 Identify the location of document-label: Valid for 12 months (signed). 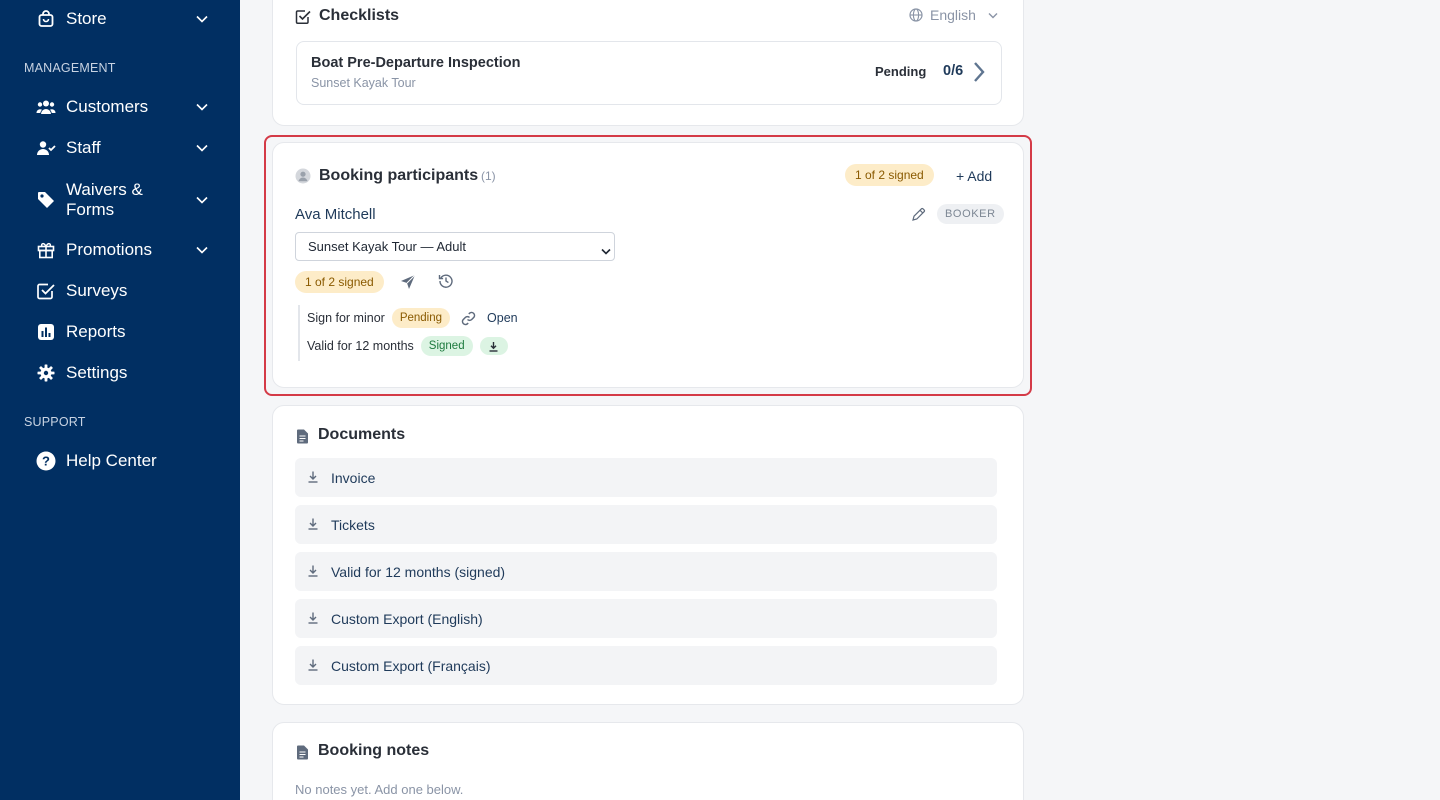
(418, 571).